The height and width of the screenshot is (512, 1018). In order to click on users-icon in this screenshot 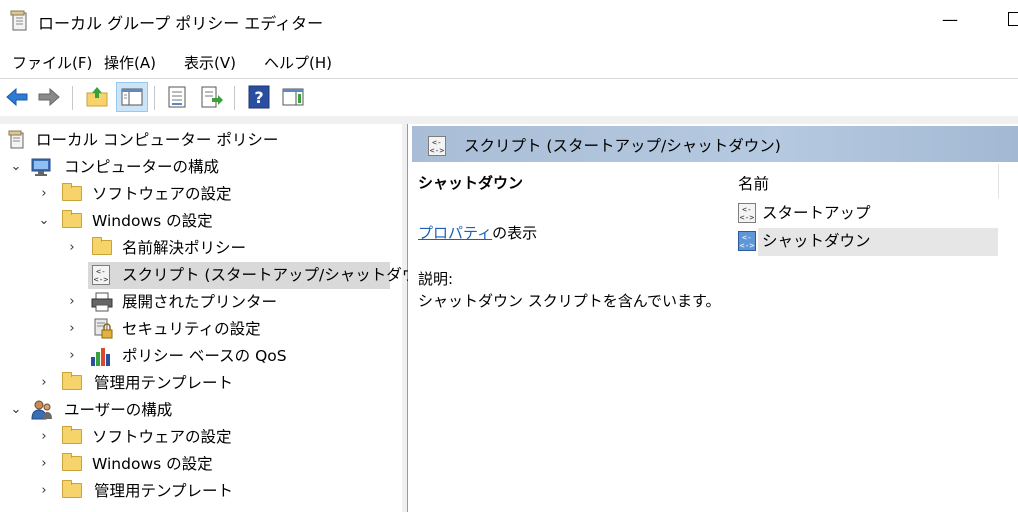, I will do `click(42, 410)`.